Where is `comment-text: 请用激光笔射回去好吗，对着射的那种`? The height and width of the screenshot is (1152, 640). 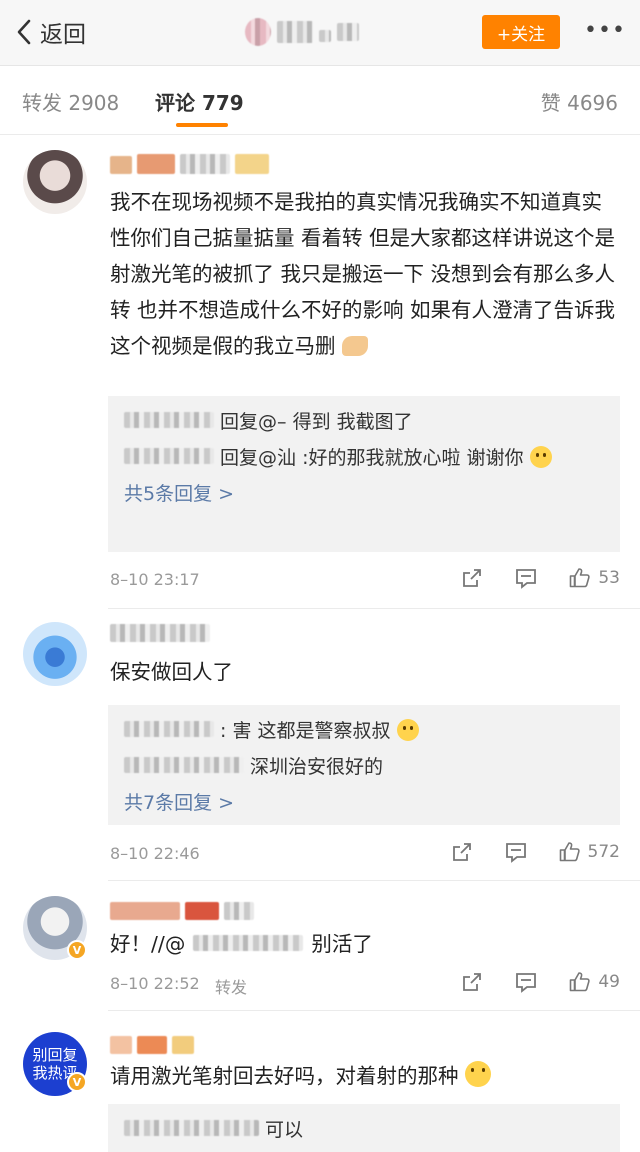
comment-text: 请用激光笔射回去好吗，对着射的那种 is located at coordinates (365, 1076).